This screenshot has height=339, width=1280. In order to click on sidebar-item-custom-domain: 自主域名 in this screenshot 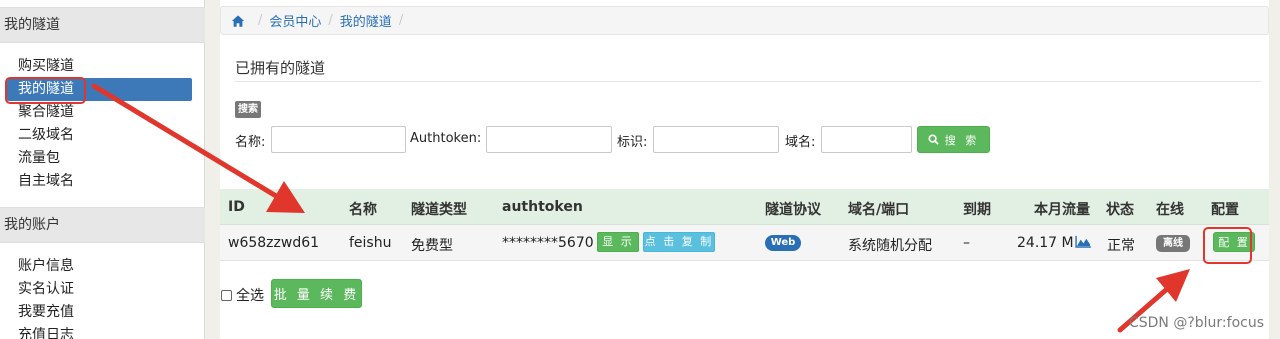, I will do `click(102, 181)`.